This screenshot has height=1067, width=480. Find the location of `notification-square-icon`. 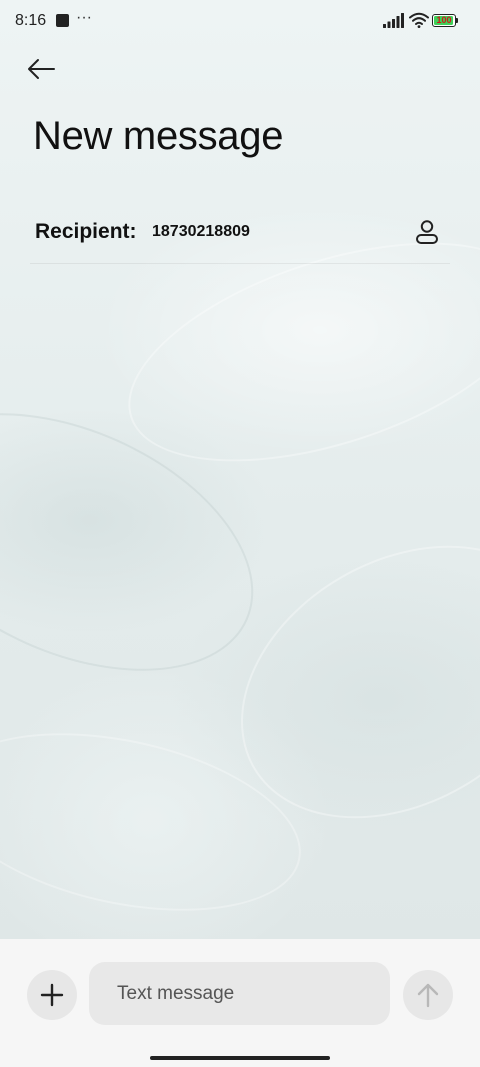

notification-square-icon is located at coordinates (62, 20).